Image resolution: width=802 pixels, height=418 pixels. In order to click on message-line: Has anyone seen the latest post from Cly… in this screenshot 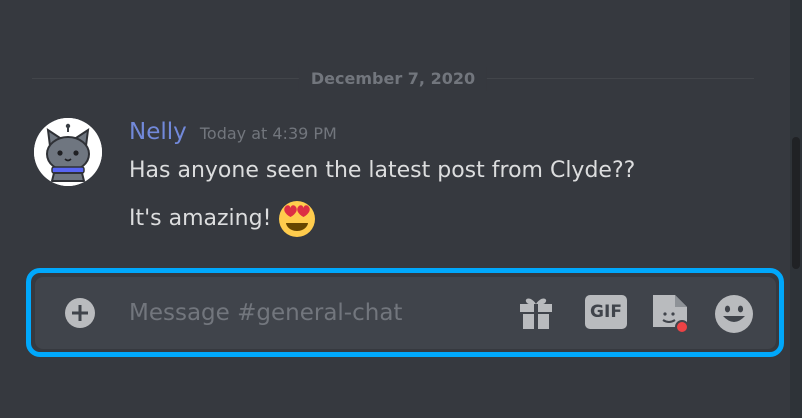, I will do `click(382, 170)`.